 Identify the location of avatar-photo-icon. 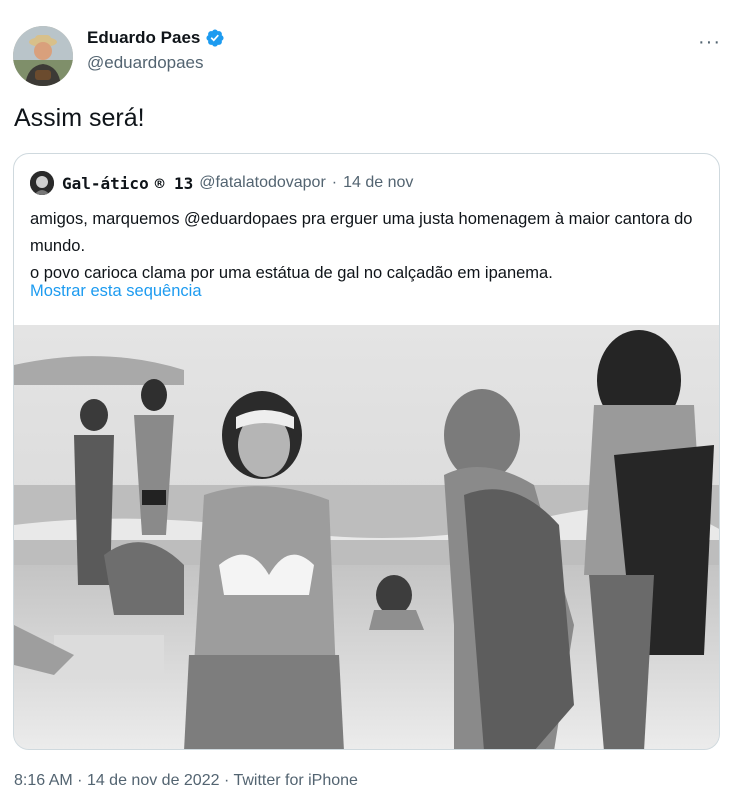
(43, 56).